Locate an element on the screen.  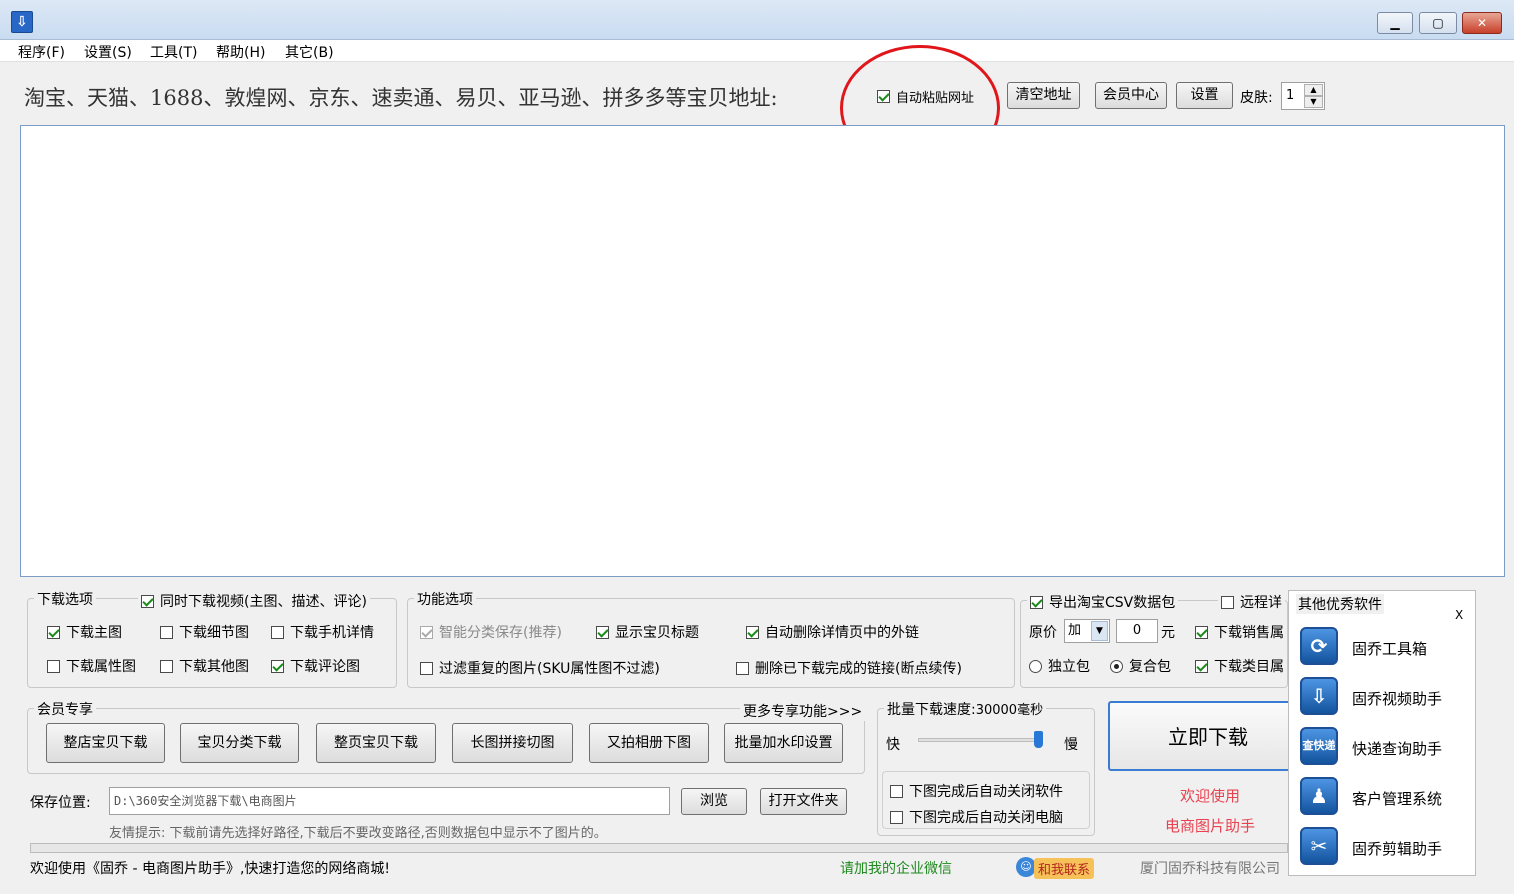
menu-tools: 工具(T) is located at coordinates (173, 52).